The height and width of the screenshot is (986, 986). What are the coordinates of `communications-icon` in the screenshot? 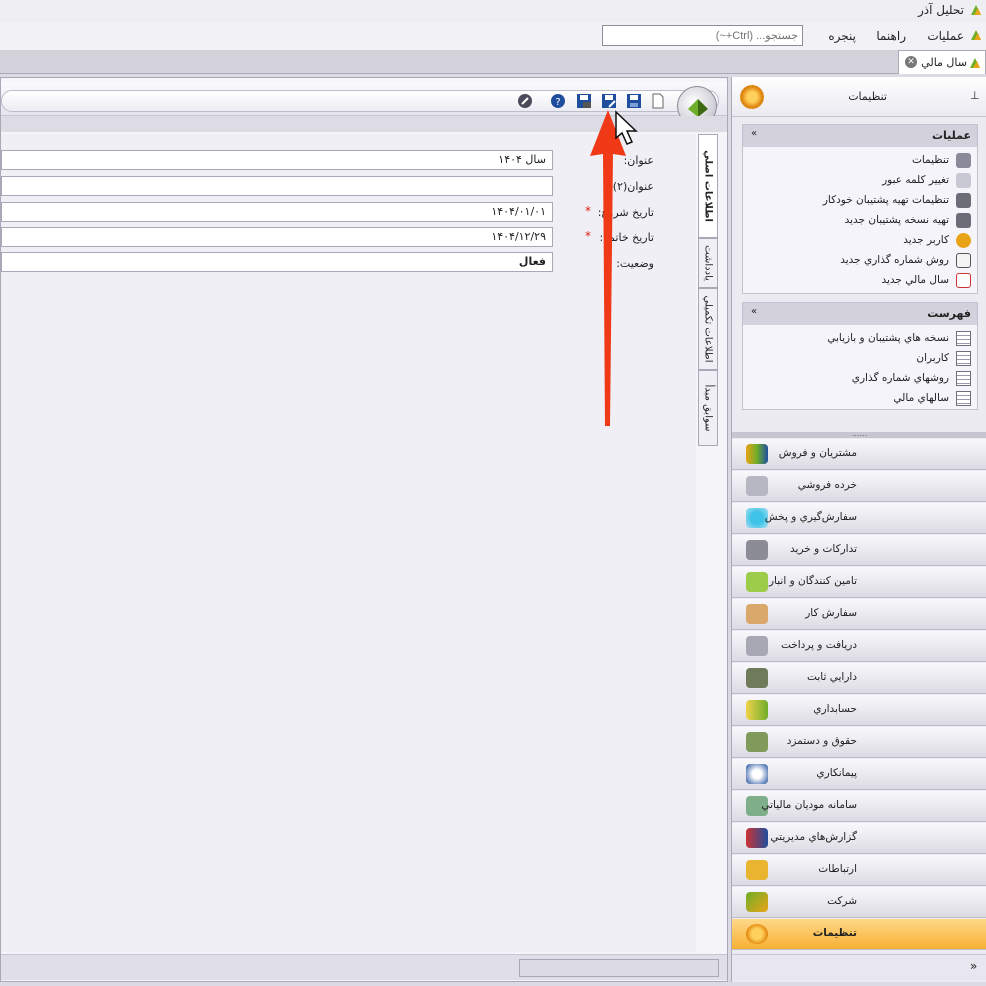 It's located at (757, 870).